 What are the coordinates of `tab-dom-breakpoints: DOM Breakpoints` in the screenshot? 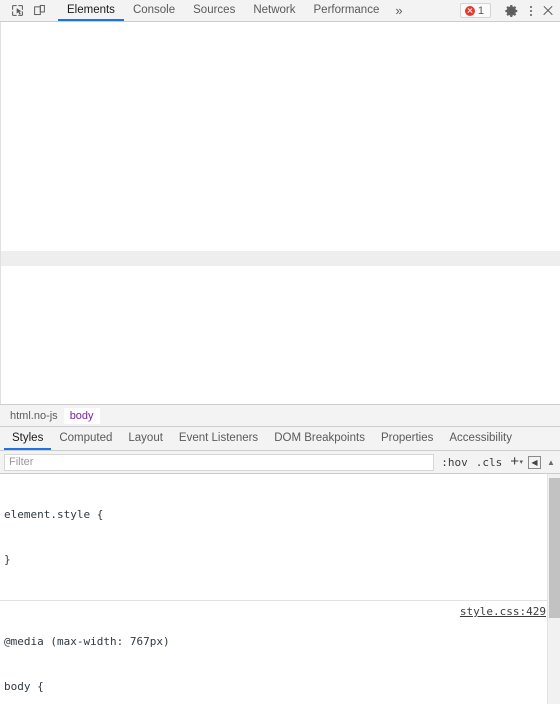 It's located at (319, 438).